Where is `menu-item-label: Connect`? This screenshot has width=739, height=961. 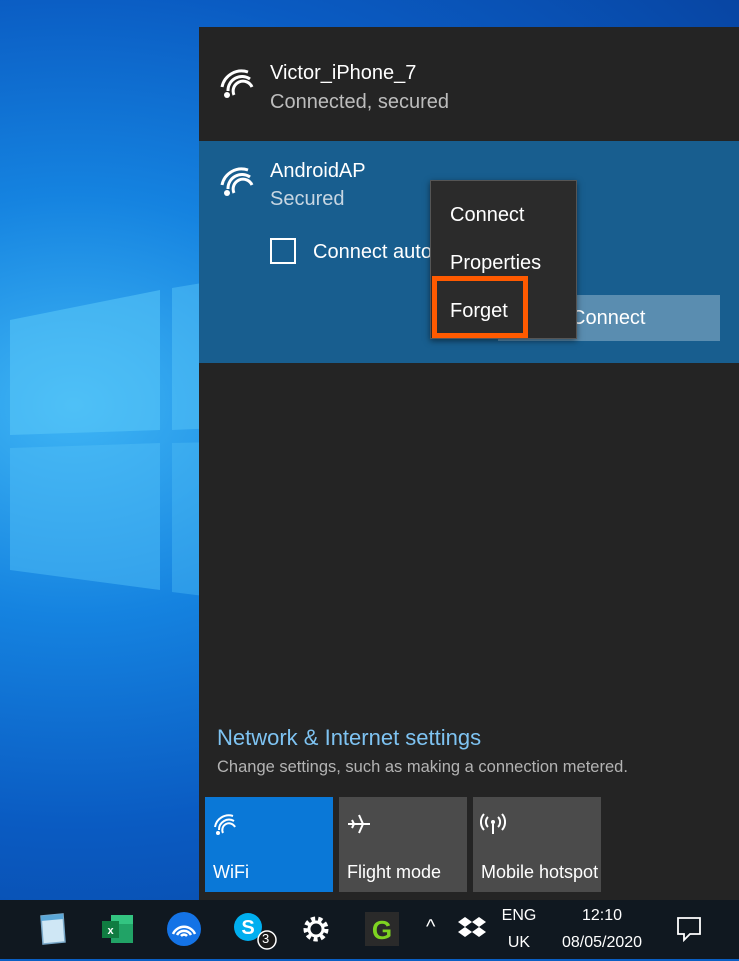
menu-item-label: Connect is located at coordinates (487, 215).